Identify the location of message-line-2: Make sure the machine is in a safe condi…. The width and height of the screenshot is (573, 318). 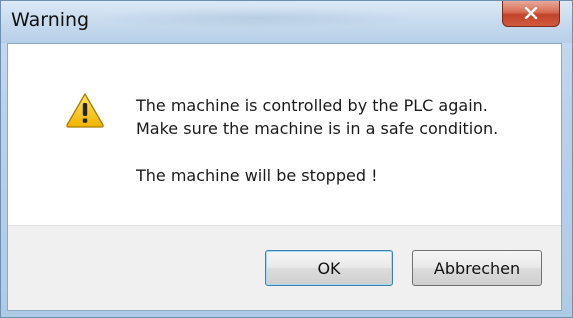
(317, 128).